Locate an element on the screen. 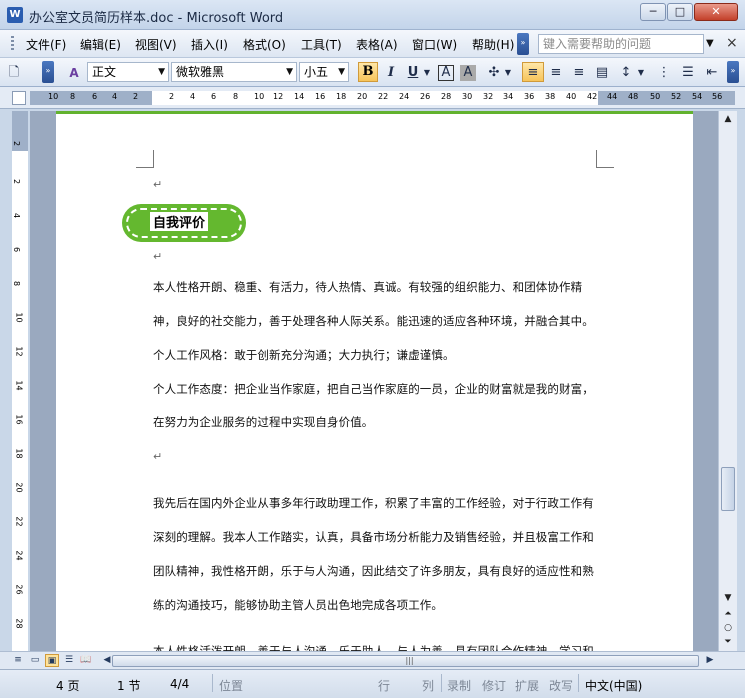 This screenshot has width=745, height=698. scaling-dropdown-icon: ▼ is located at coordinates (508, 73).